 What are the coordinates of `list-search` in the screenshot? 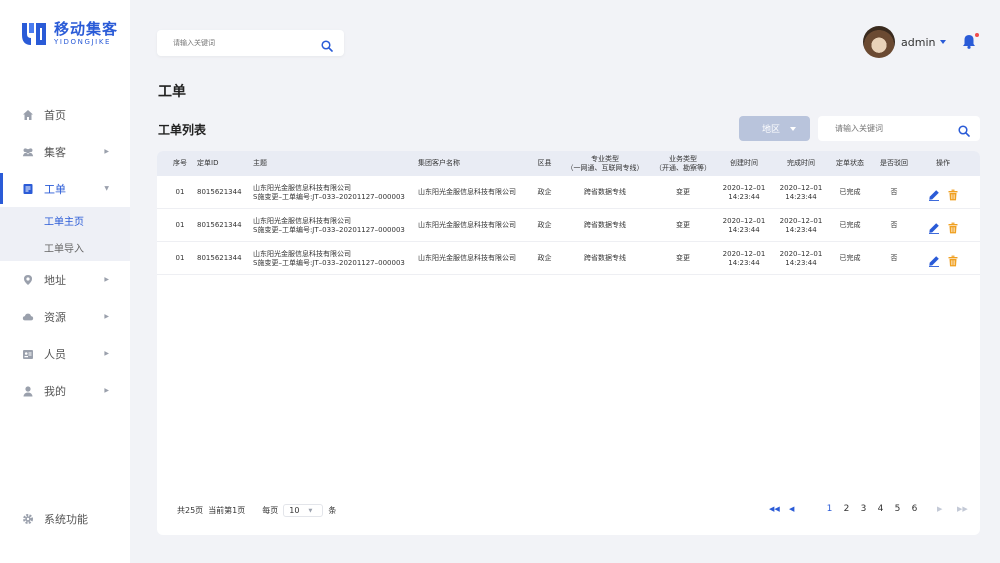 It's located at (899, 128).